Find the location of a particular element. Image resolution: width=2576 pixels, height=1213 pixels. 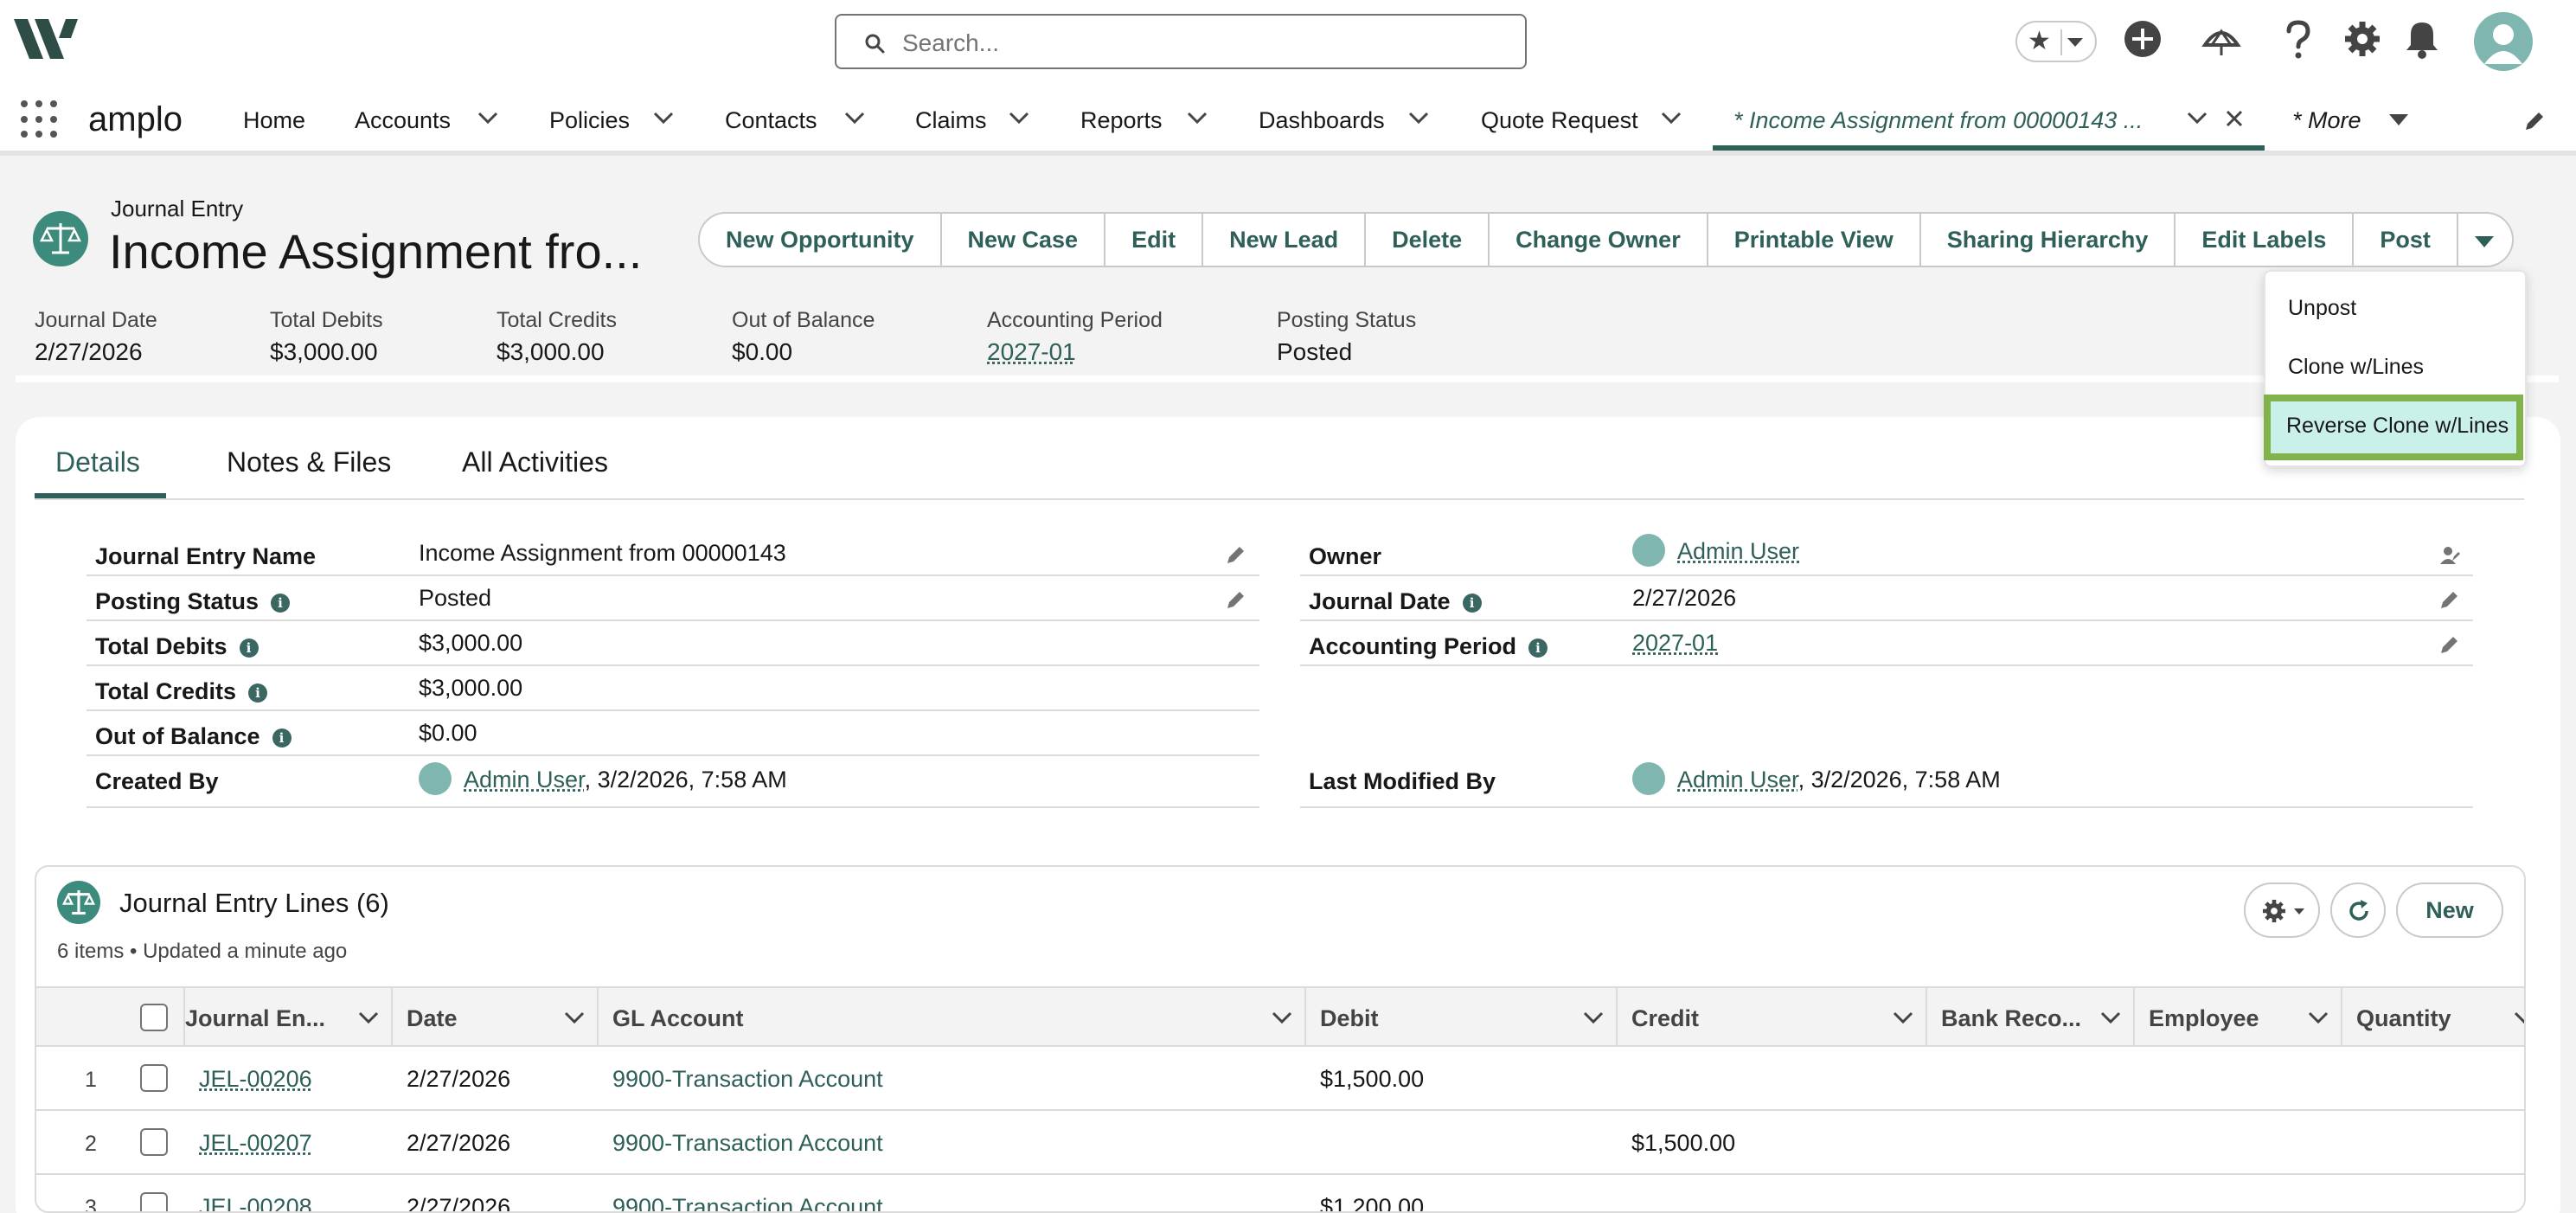

nav-item-policies: Policies is located at coordinates (589, 120).